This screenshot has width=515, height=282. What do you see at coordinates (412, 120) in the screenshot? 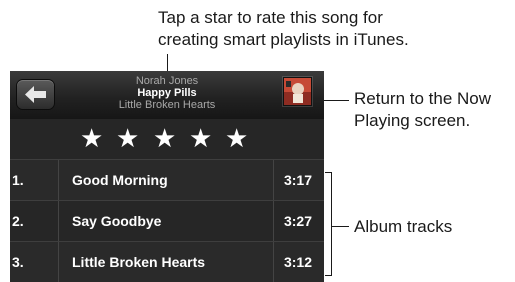
I see `return-callout-line-2: Playing screen.` at bounding box center [412, 120].